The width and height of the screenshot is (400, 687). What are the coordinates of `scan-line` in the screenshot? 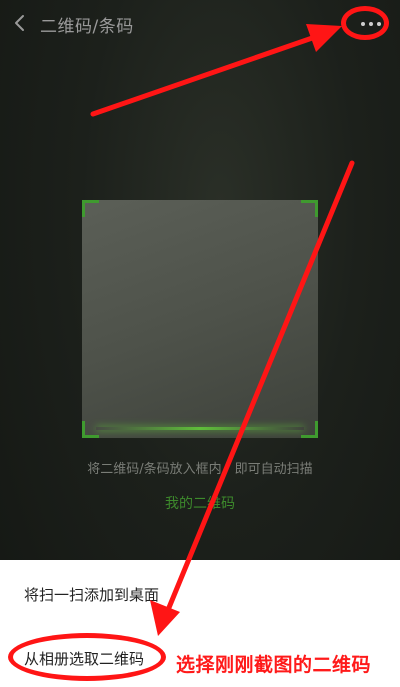 It's located at (200, 428).